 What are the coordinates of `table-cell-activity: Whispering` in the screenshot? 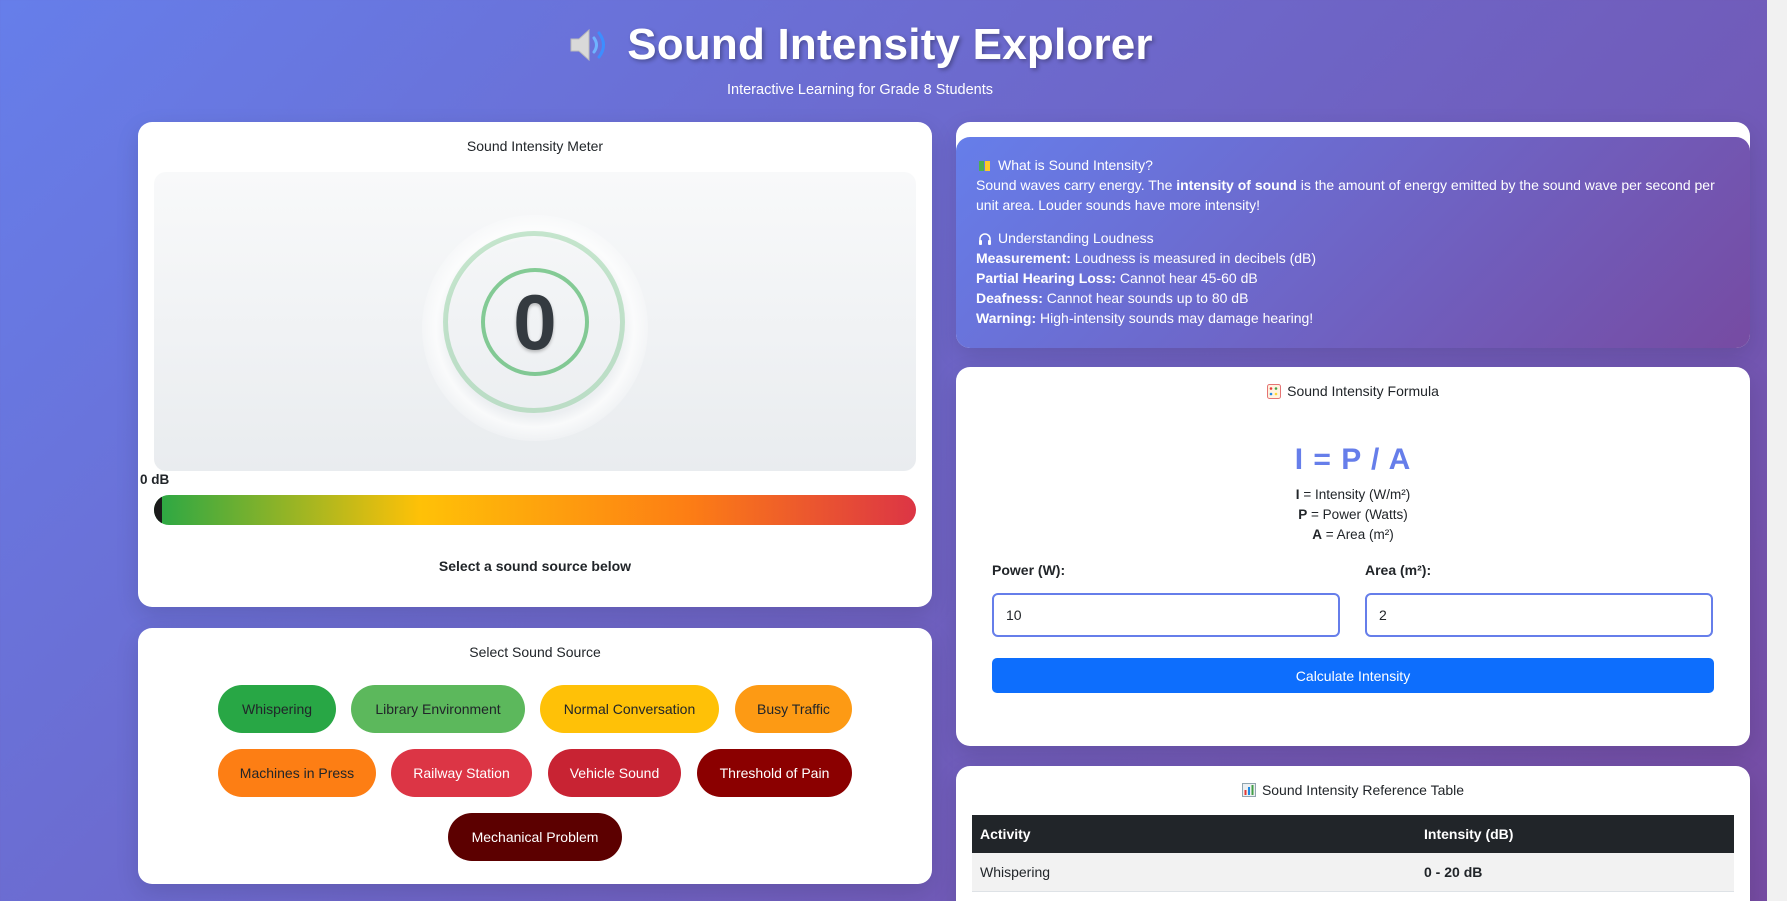 It's located at (1194, 872).